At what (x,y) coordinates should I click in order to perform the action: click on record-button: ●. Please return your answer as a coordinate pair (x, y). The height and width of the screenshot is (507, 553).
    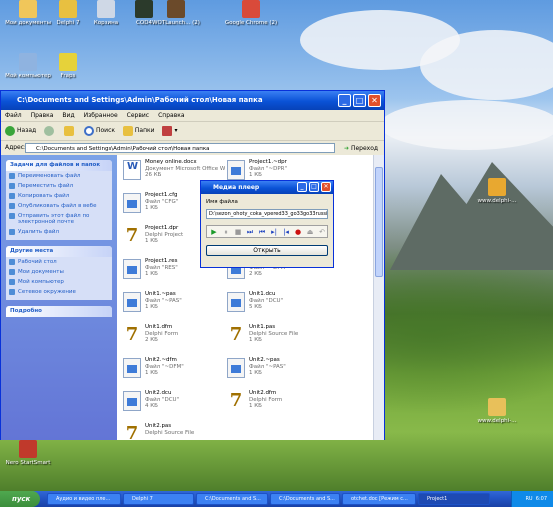
    Looking at the image, I should click on (298, 232).